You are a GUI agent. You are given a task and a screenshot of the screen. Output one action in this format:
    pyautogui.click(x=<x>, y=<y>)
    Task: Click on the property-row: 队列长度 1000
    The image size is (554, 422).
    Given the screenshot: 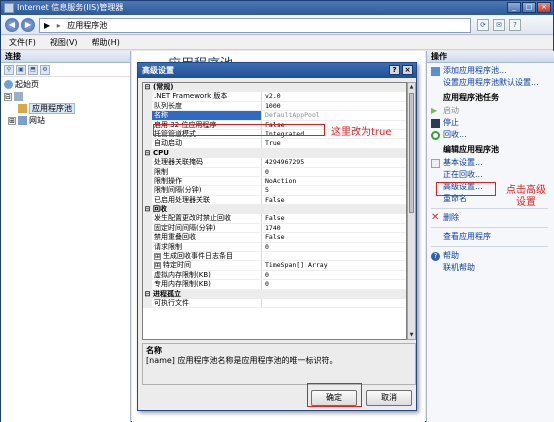 What is the action you would take?
    pyautogui.click(x=274, y=106)
    